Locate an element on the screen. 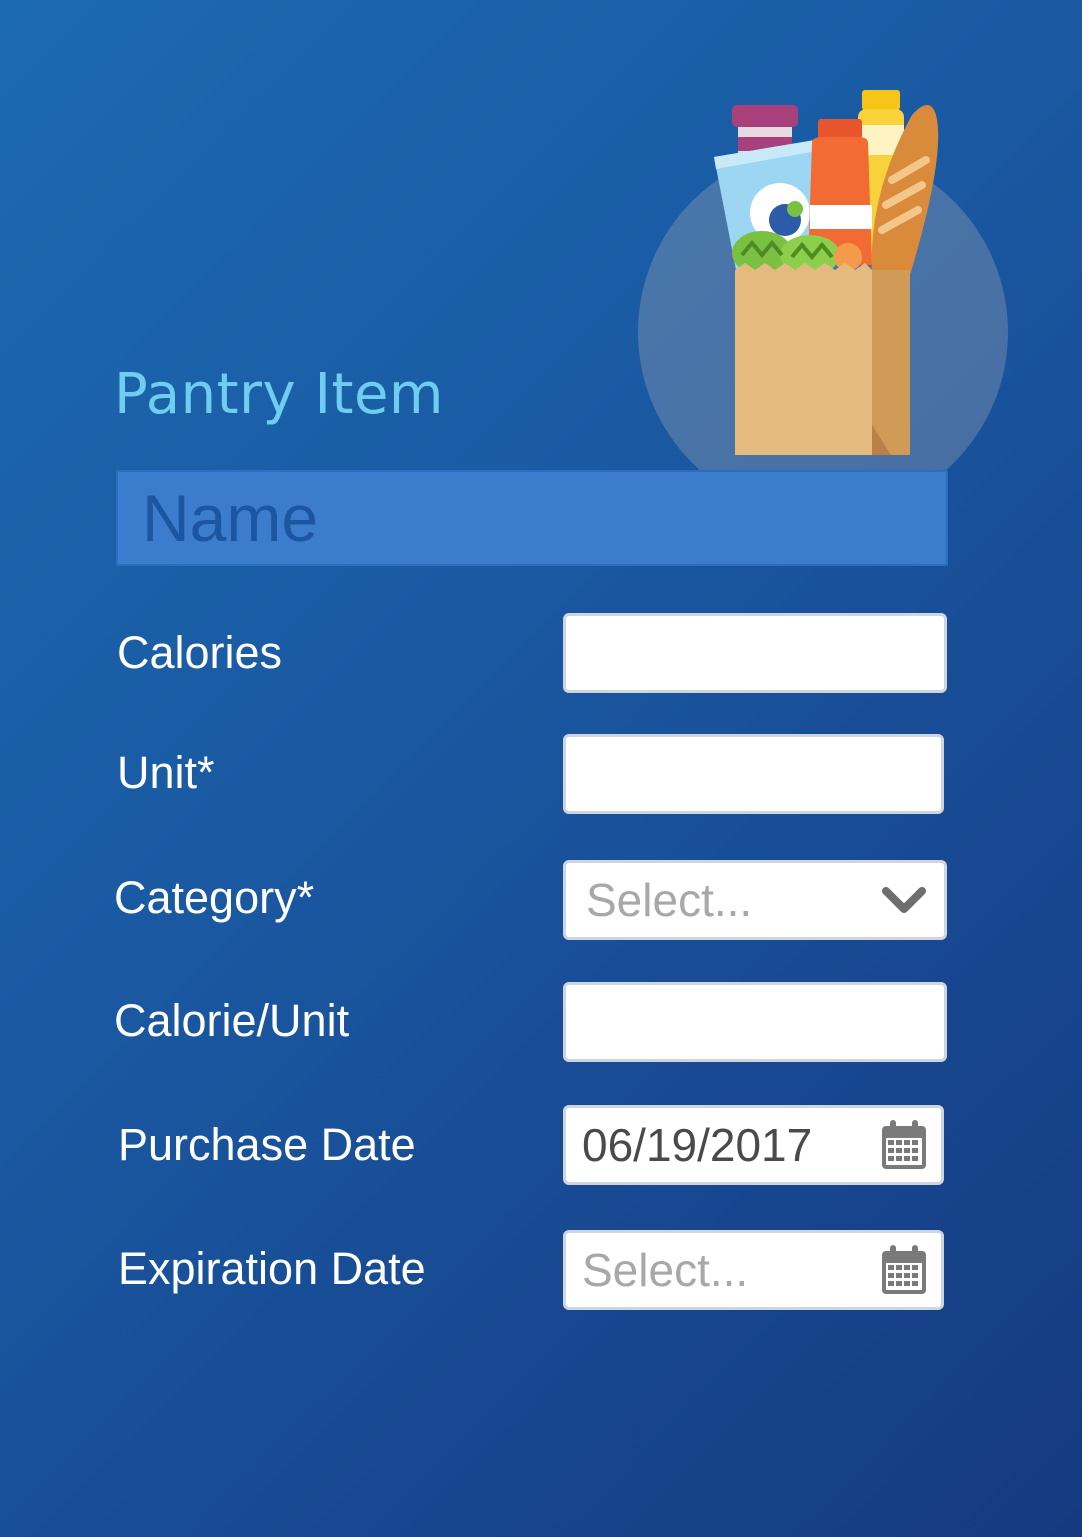 The width and height of the screenshot is (1082, 1537). calories-input is located at coordinates (755, 653).